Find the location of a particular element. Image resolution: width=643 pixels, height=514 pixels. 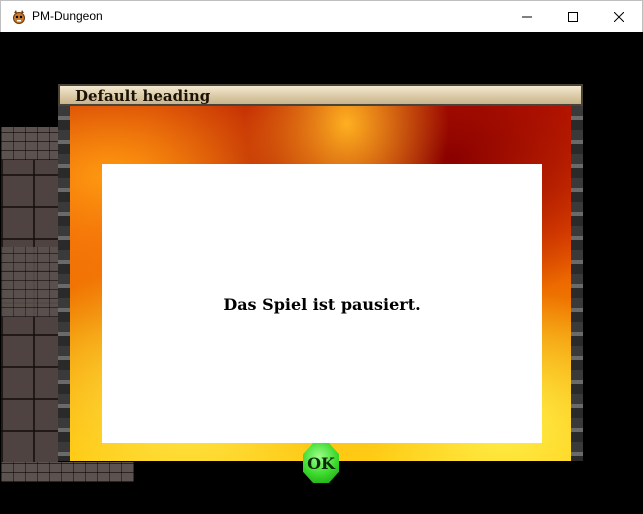

rock-border-right is located at coordinates (577, 283).